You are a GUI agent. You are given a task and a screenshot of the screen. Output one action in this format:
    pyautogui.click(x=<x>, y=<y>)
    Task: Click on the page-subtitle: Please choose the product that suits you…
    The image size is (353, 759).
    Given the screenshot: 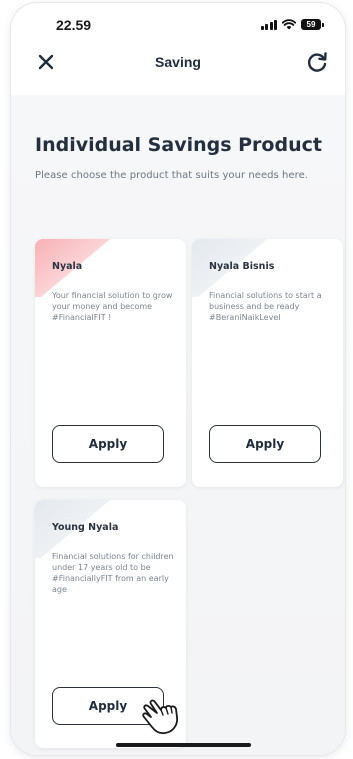 What is the action you would take?
    pyautogui.click(x=172, y=175)
    